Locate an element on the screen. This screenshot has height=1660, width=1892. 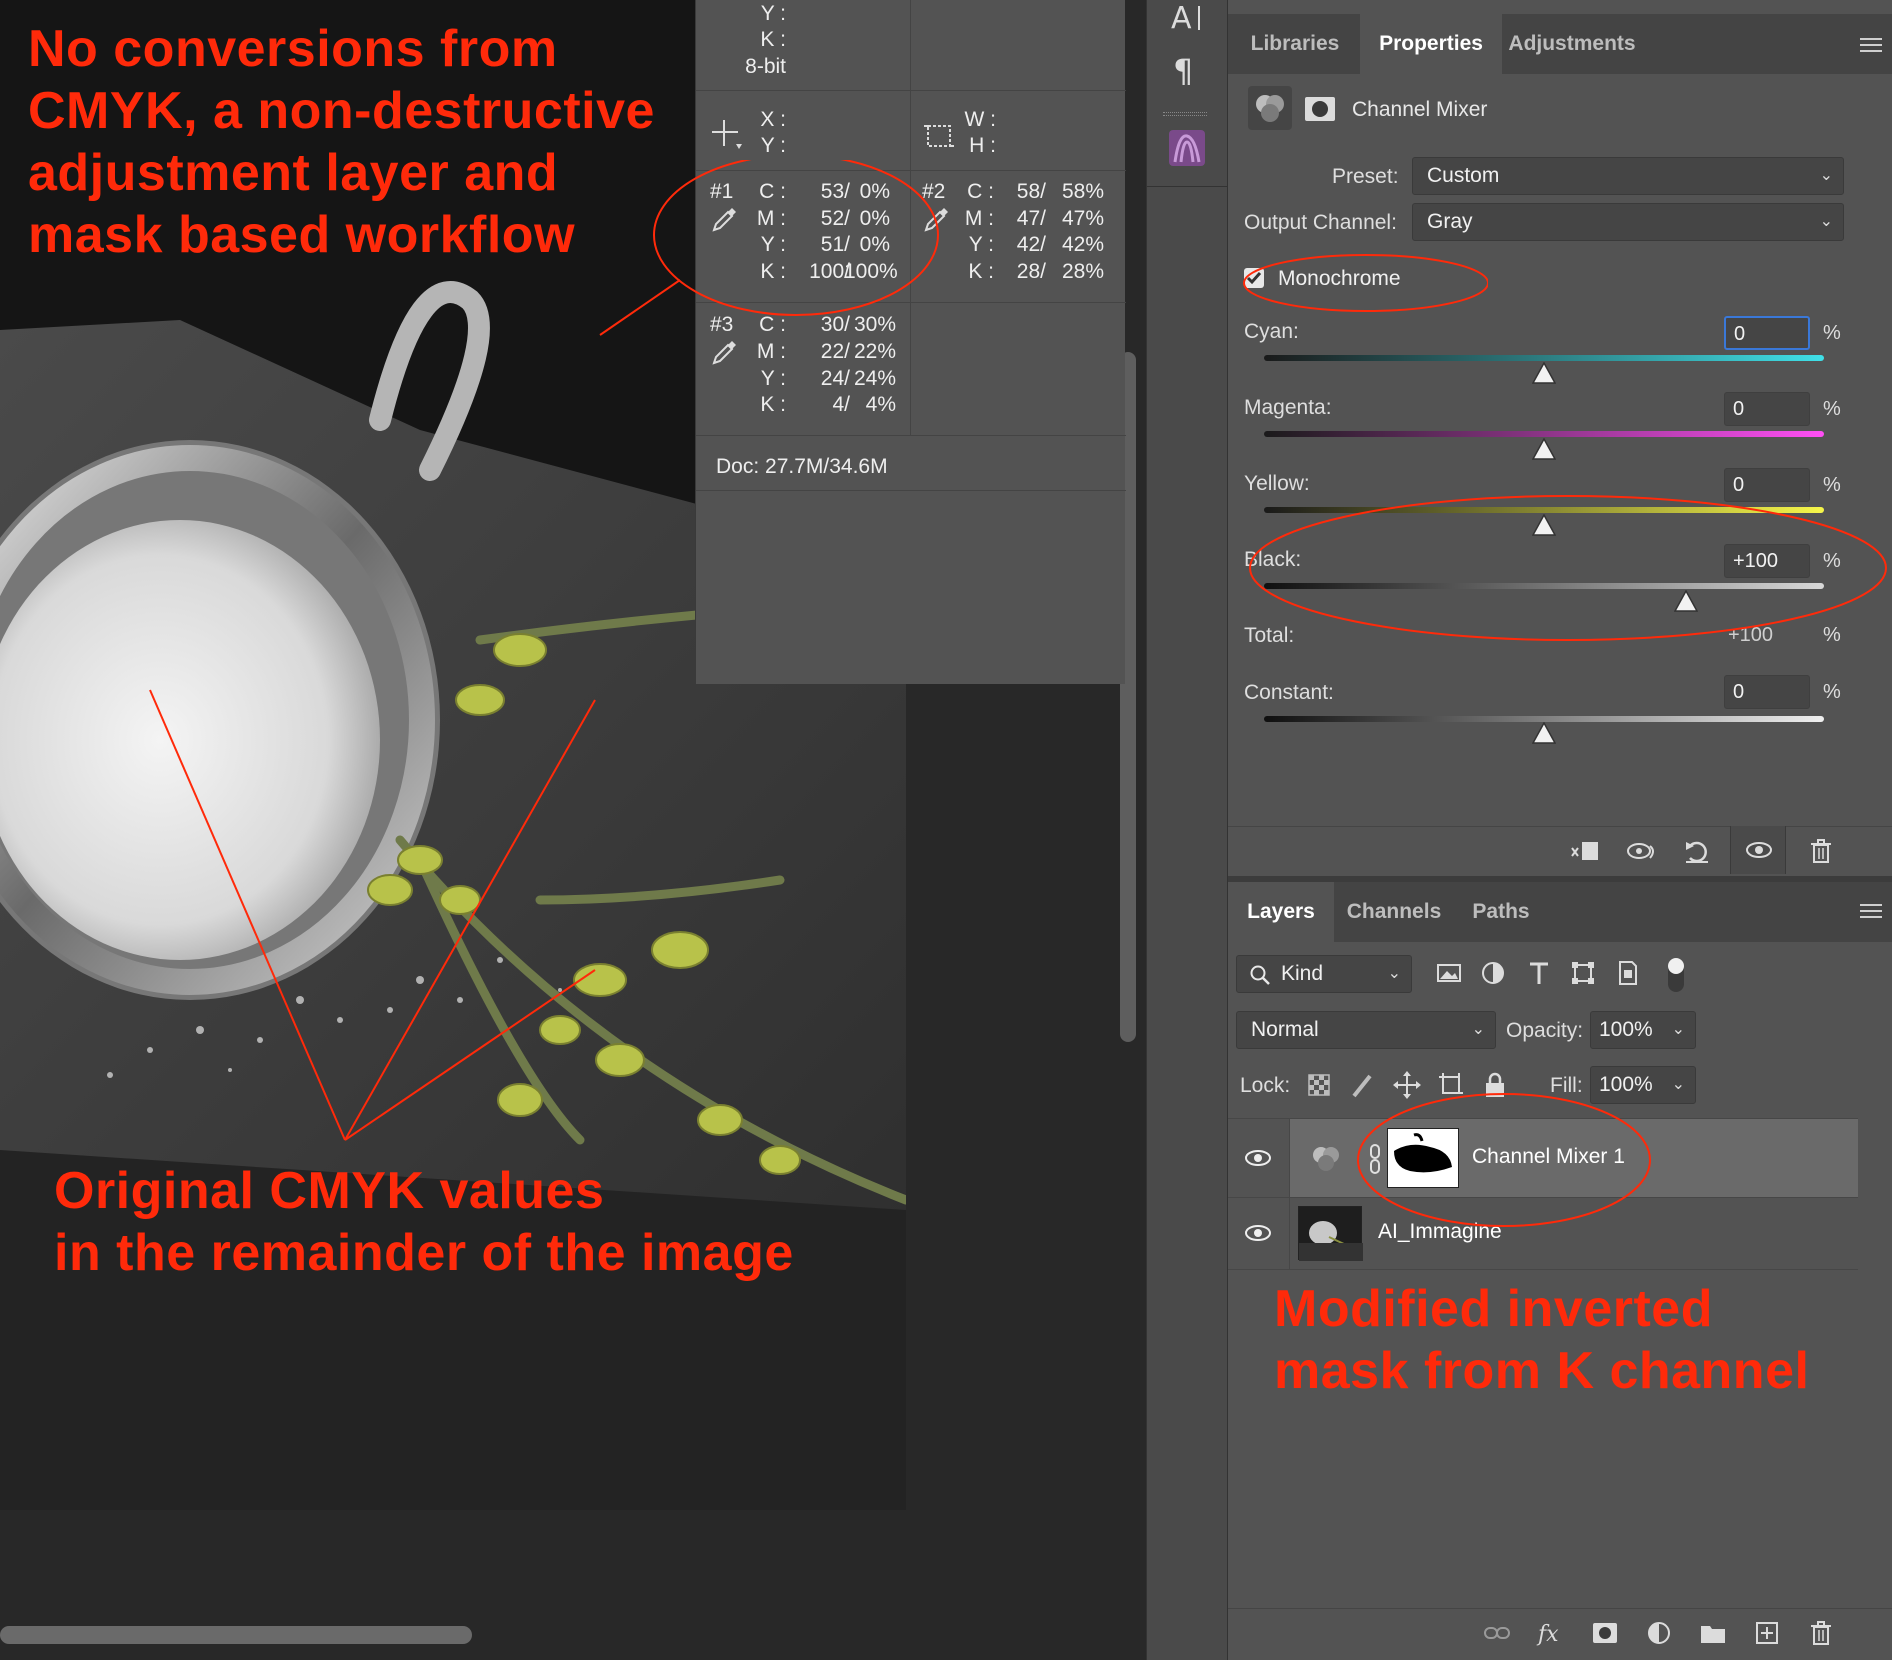
layers-footer-divider is located at coordinates (1560, 1608).